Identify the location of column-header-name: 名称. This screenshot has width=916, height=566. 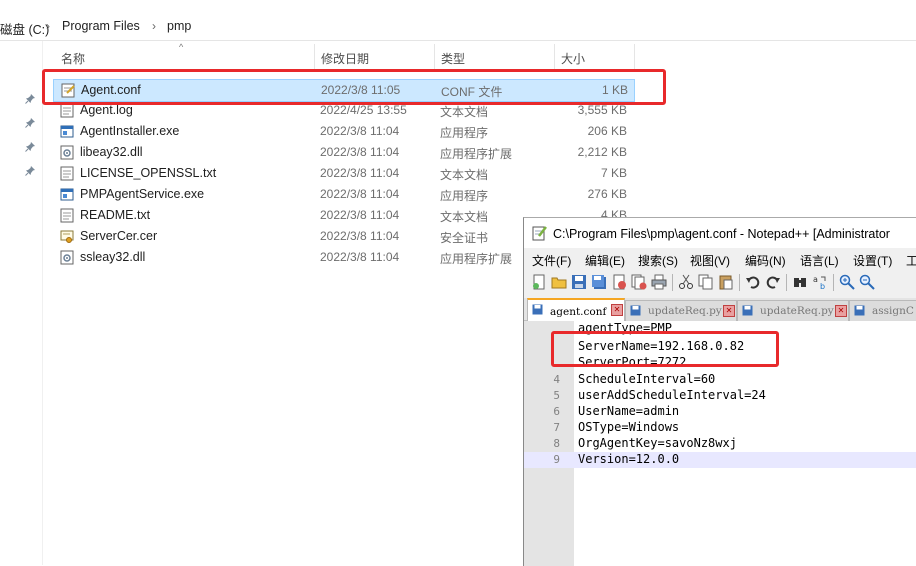
(73, 58).